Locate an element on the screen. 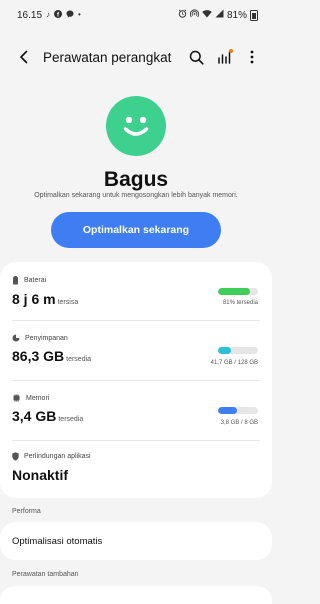 Image resolution: width=320 pixels, height=604 pixels. app-protection-value-group: Nonaktif is located at coordinates (136, 475).